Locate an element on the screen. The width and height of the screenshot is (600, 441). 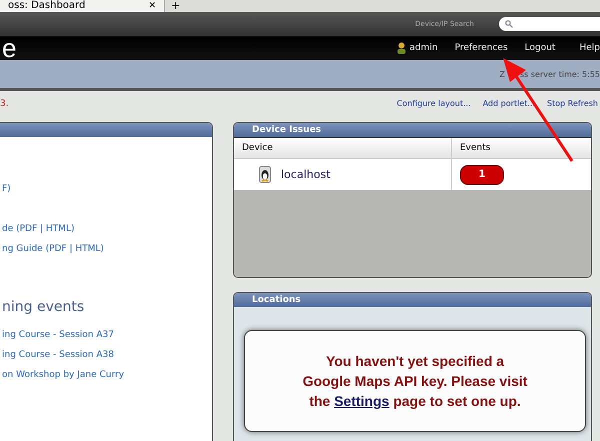
logo-text: e is located at coordinates (9, 48).